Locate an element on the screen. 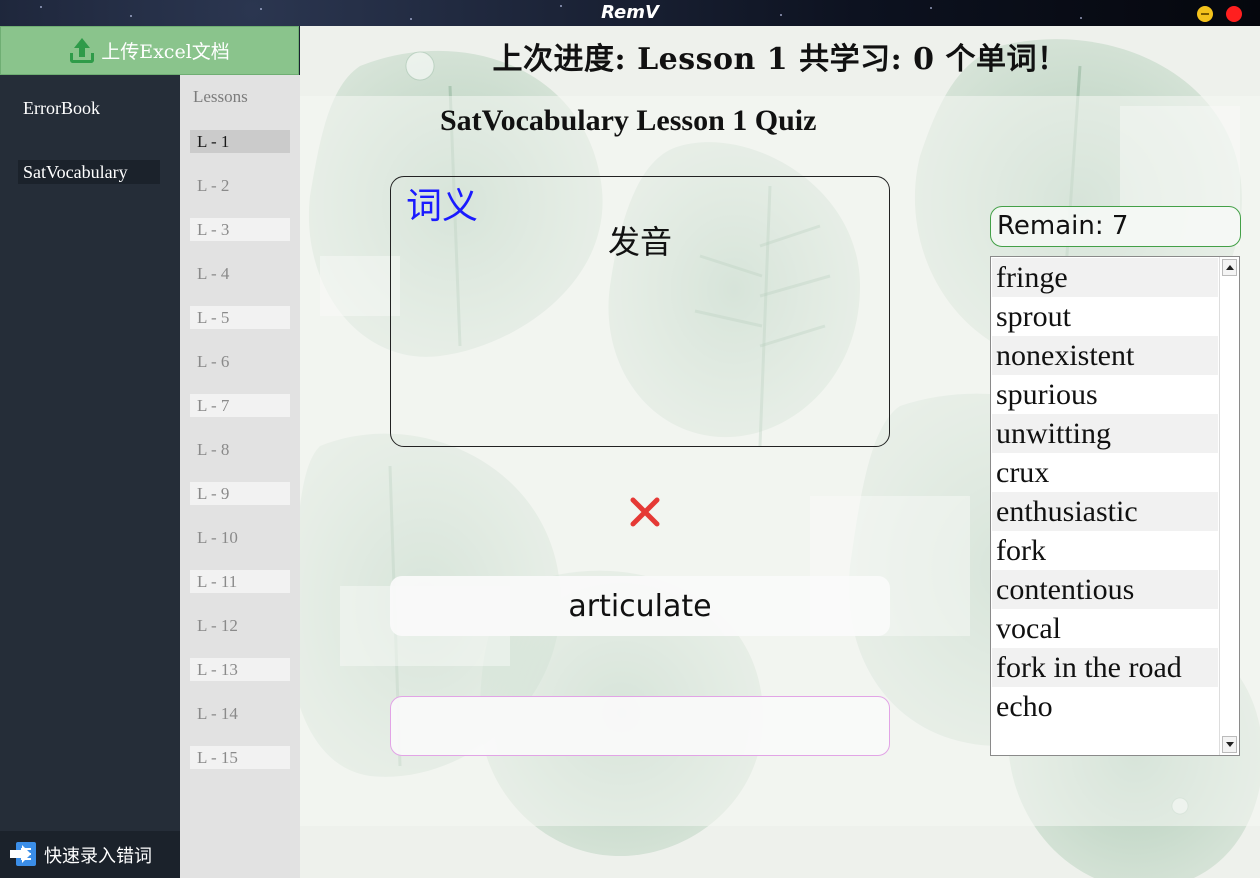 This screenshot has height=878, width=1260. quick-entry-label: 快速录入错词 is located at coordinates (98, 856).